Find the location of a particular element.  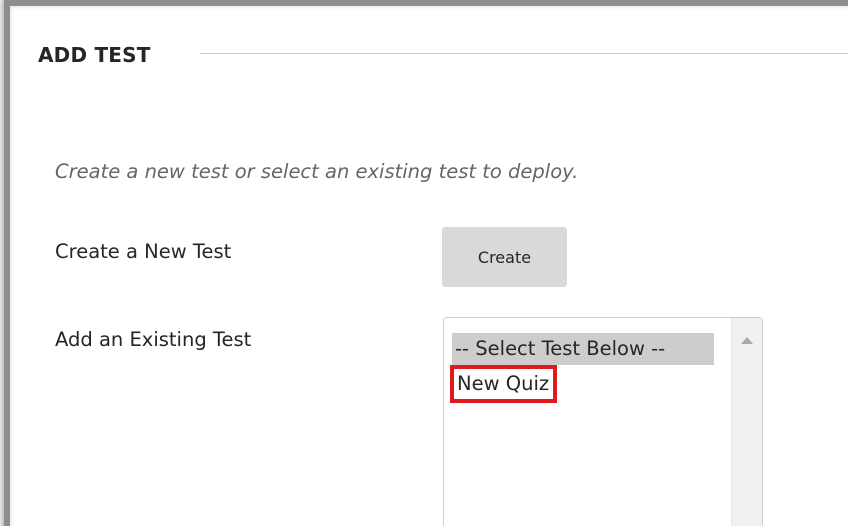

listbox-scrollbar is located at coordinates (746, 422).